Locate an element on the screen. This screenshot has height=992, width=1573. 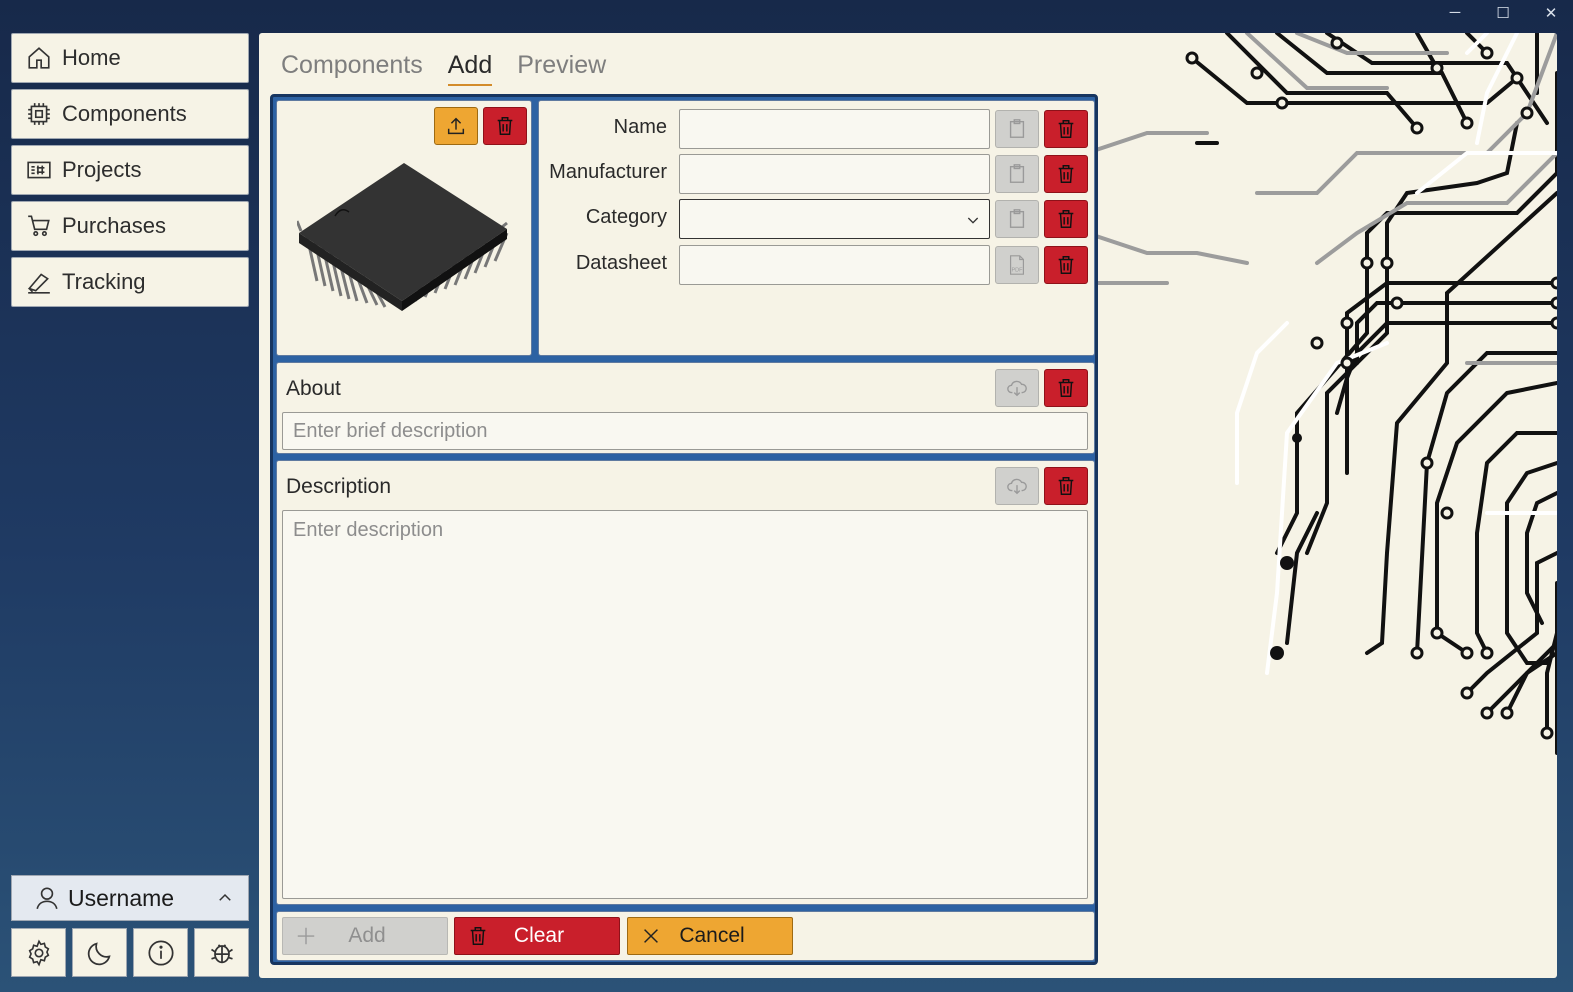
tab-preview: Preview is located at coordinates (561, 68).